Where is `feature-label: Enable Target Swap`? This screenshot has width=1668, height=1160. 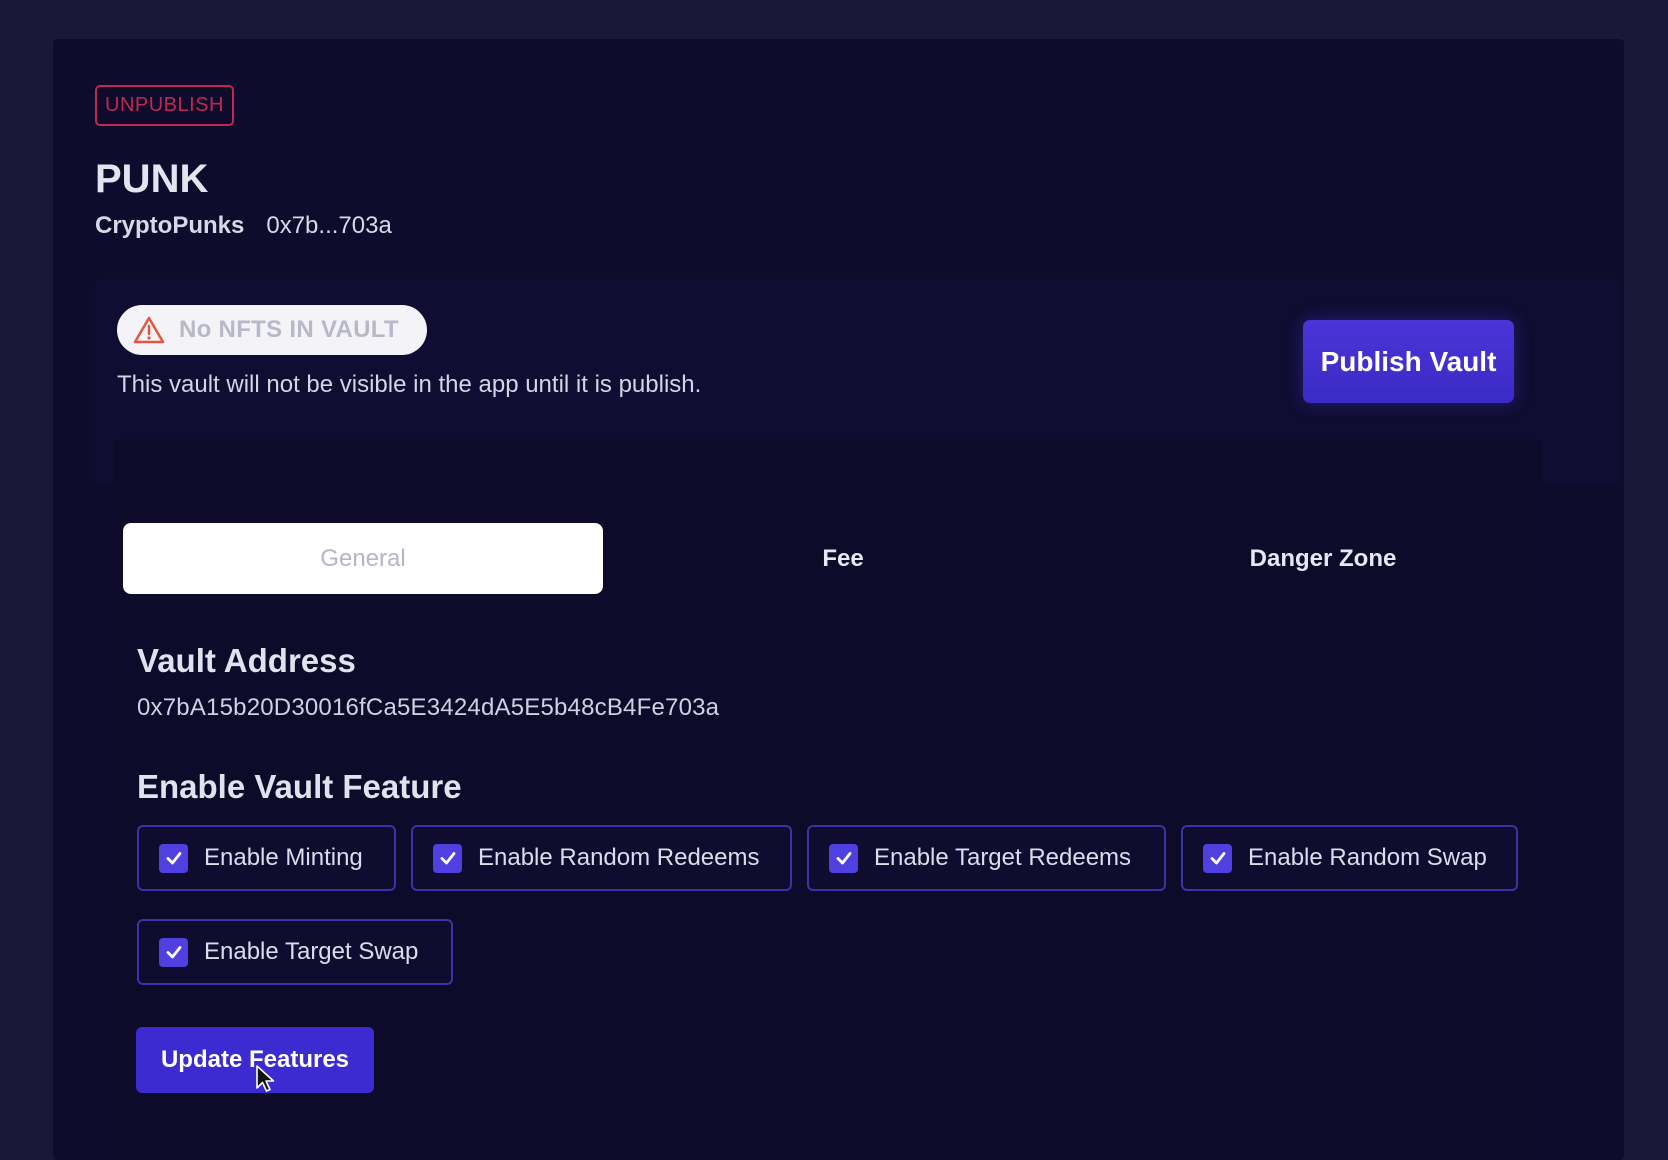 feature-label: Enable Target Swap is located at coordinates (311, 951).